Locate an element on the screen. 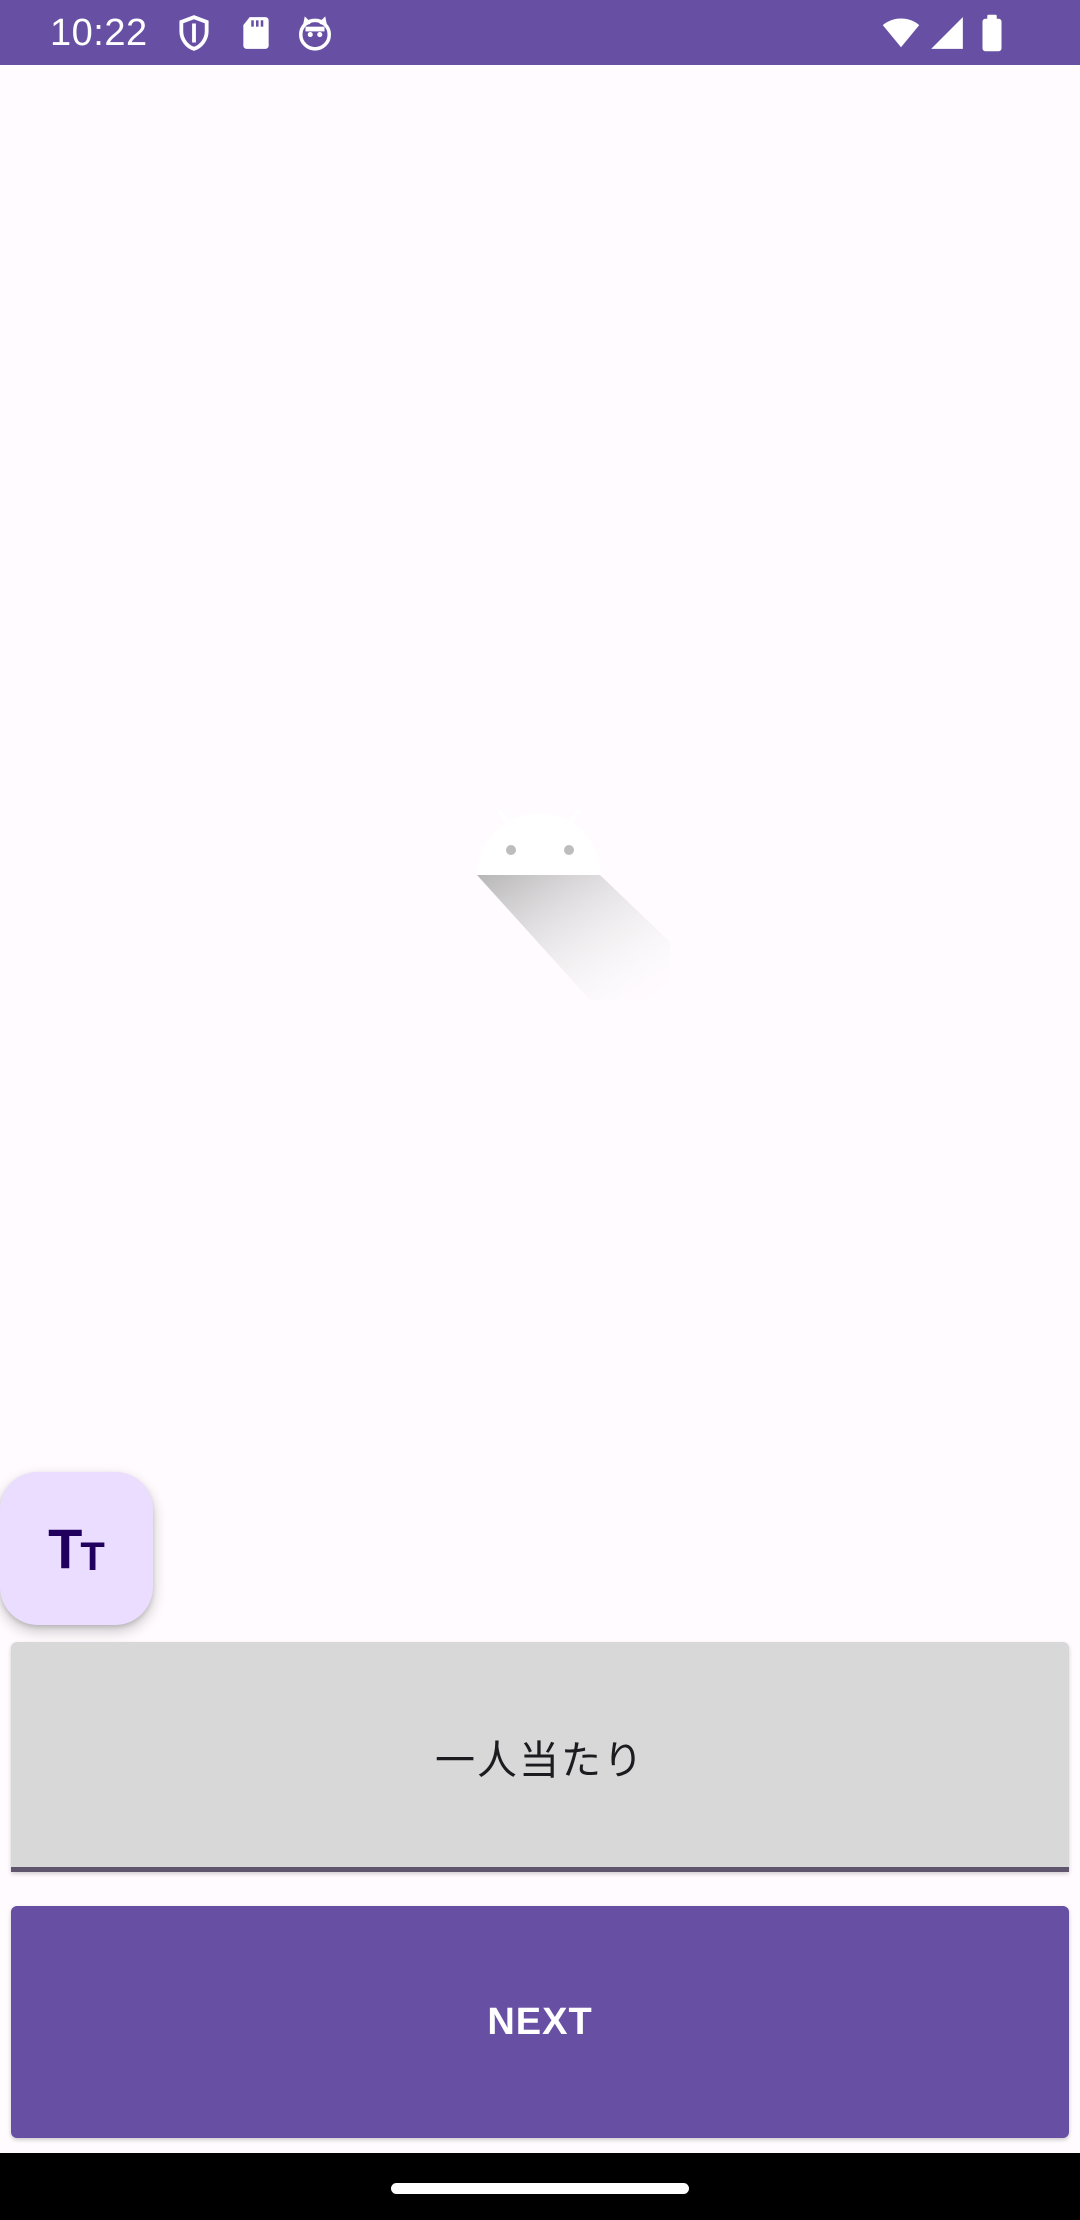  next-button: NEXT is located at coordinates (540, 2022).